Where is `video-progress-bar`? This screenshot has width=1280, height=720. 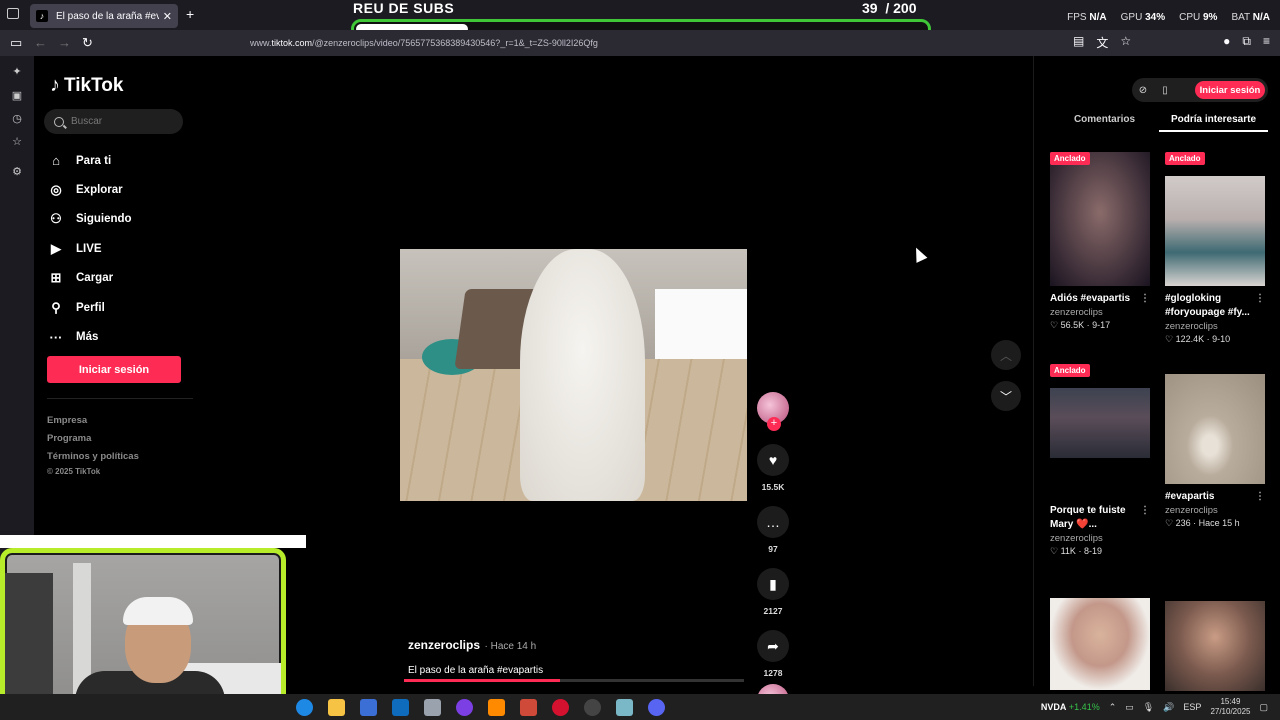 video-progress-bar is located at coordinates (574, 680).